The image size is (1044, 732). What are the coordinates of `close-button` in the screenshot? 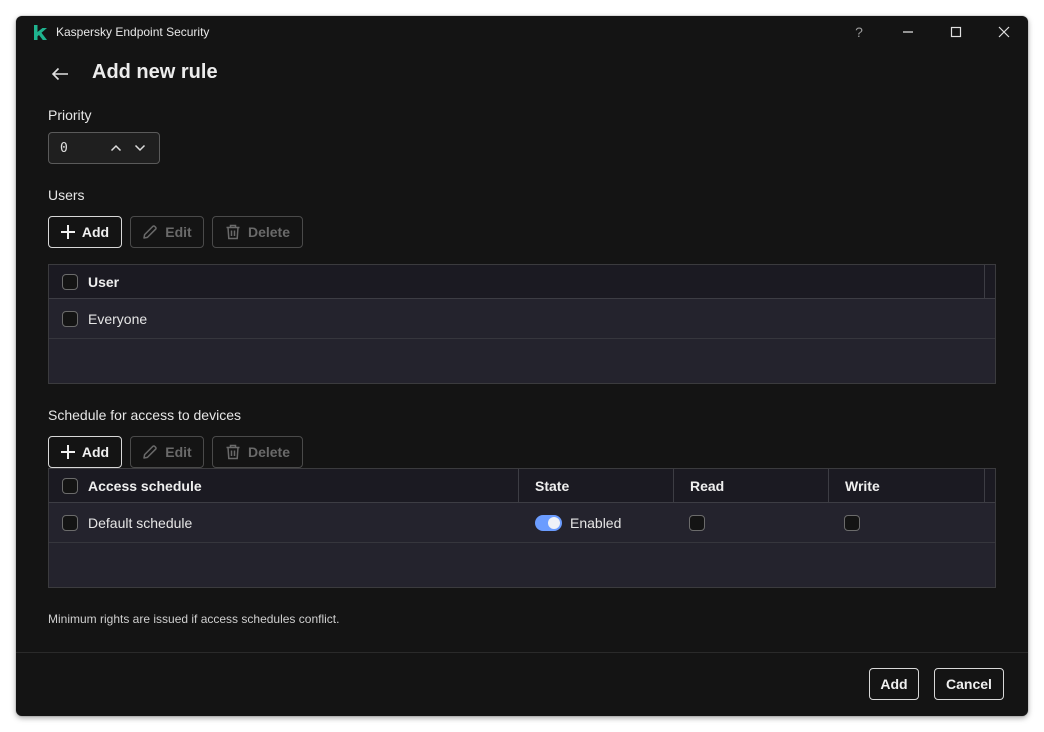 It's located at (1004, 32).